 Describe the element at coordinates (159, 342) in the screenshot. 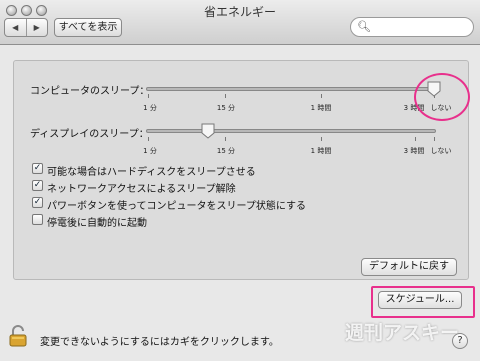

I see `lock-text: 変更できないようにするにはカギをクリックします。` at that location.